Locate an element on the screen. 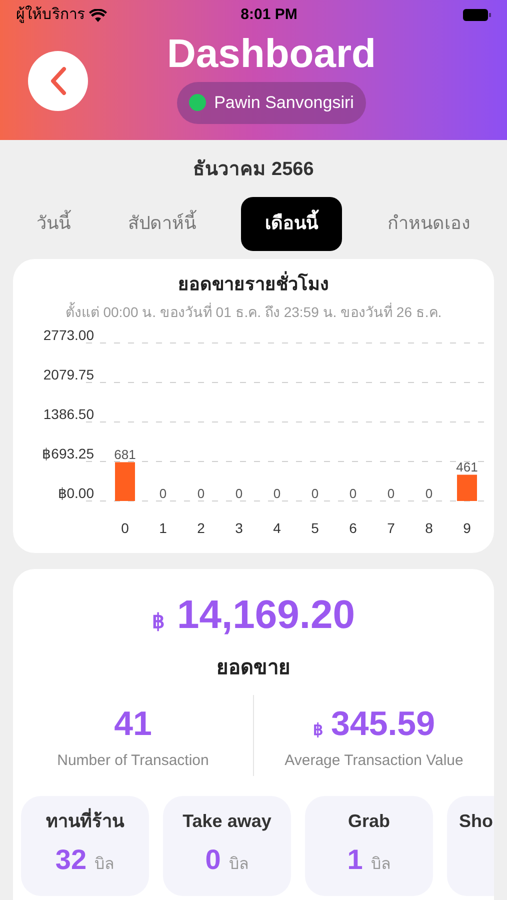  page-title: Dashboard is located at coordinates (271, 54).